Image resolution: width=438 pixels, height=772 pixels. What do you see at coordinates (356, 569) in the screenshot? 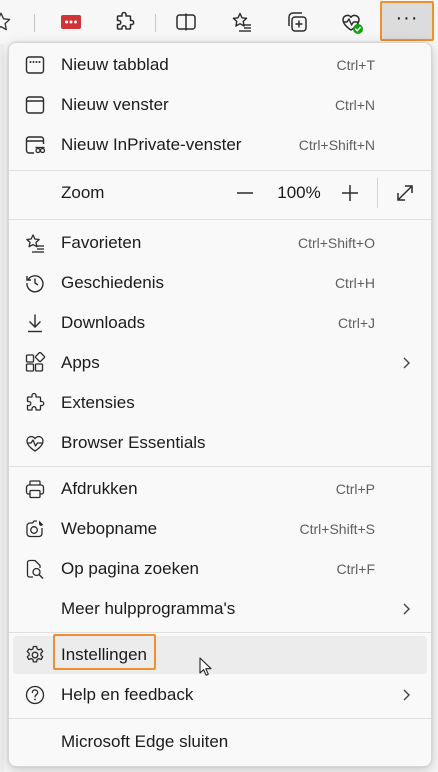
I see `menu-item-shortcut: Ctrl+F` at bounding box center [356, 569].